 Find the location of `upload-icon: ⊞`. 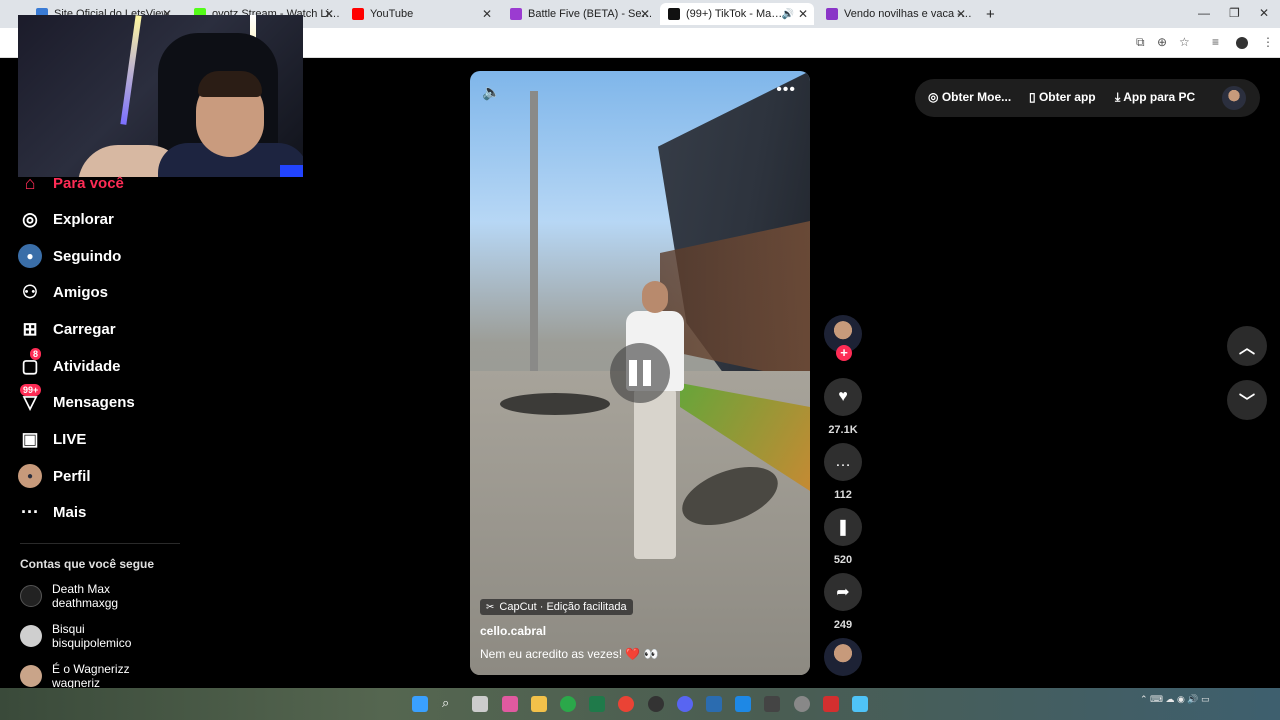

upload-icon: ⊞ is located at coordinates (30, 328).